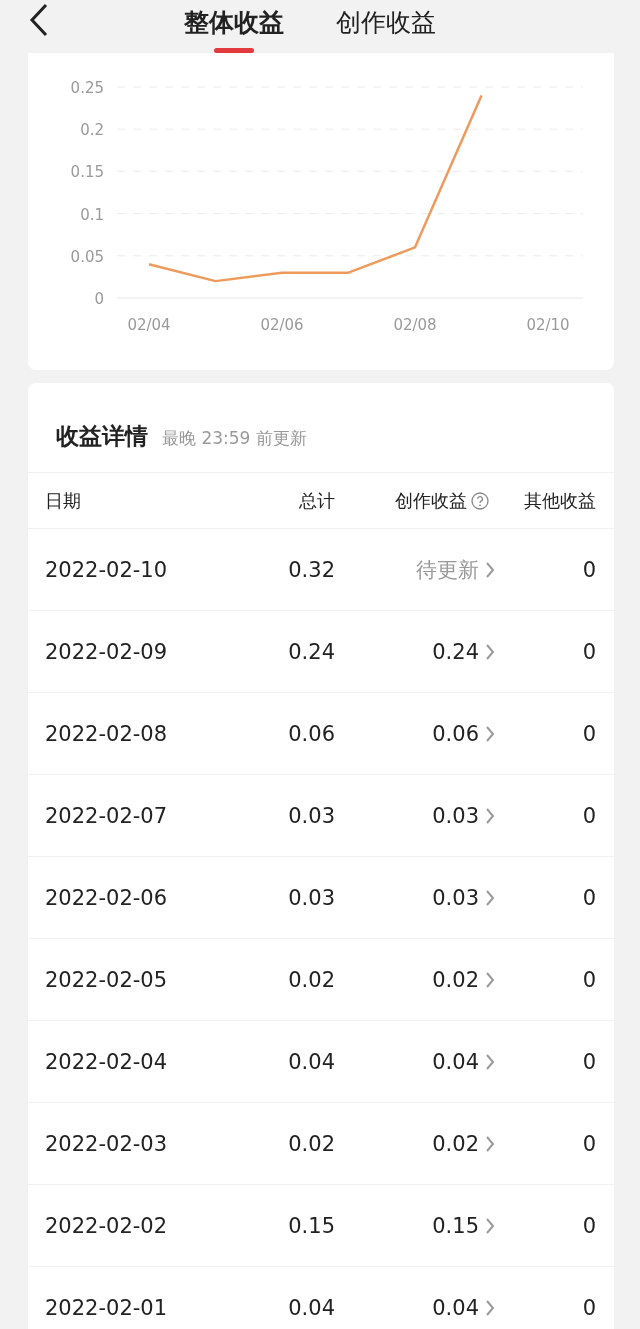  Describe the element at coordinates (415, 325) in the screenshot. I see `x-tick-label: 02/08` at that location.